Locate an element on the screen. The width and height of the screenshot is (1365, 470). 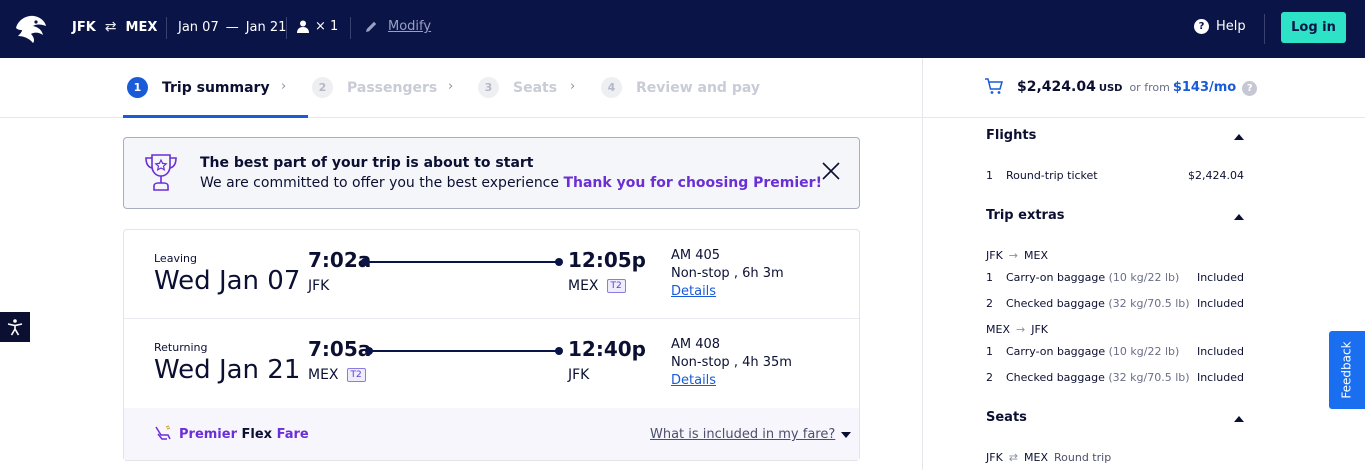
route-from: MEX is located at coordinates (998, 329).